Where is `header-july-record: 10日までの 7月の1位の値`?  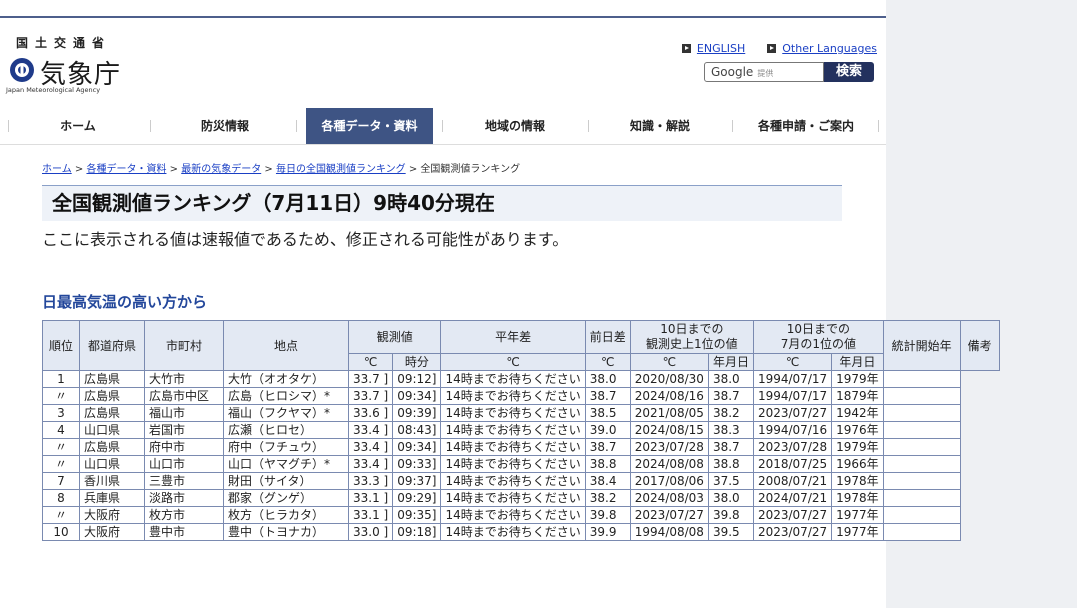 header-july-record: 10日までの 7月の1位の値 is located at coordinates (818, 337).